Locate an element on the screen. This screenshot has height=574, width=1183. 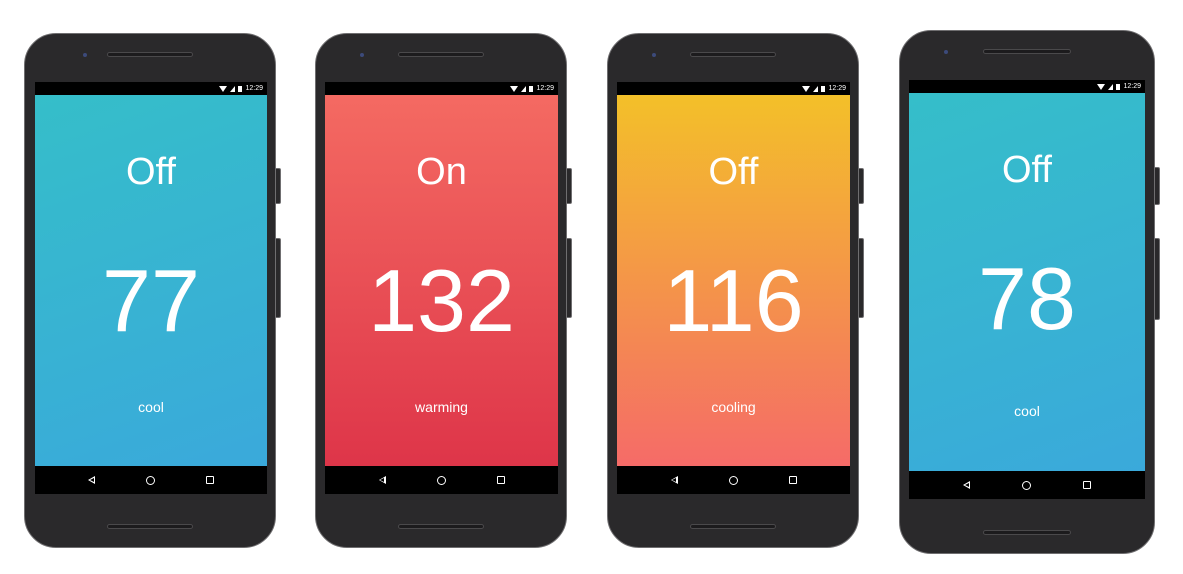
screen: 12:29 Off 116 cooling is located at coordinates (733, 288).